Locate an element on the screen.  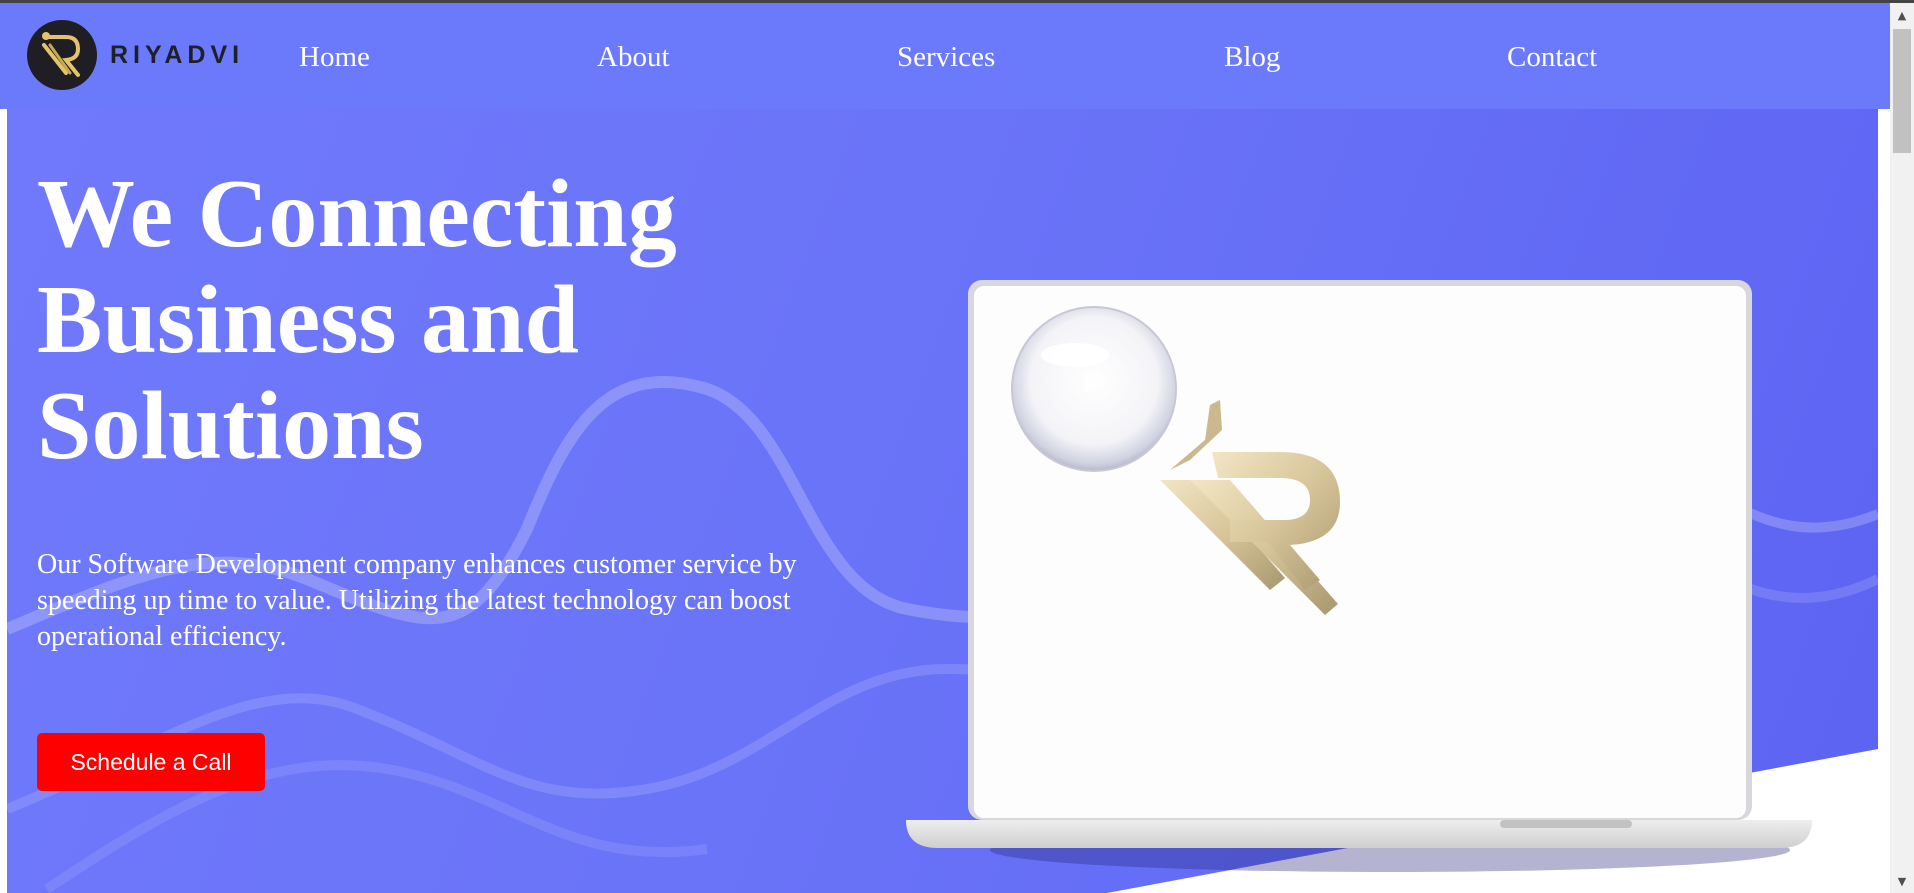
nav-services: Services is located at coordinates (946, 57).